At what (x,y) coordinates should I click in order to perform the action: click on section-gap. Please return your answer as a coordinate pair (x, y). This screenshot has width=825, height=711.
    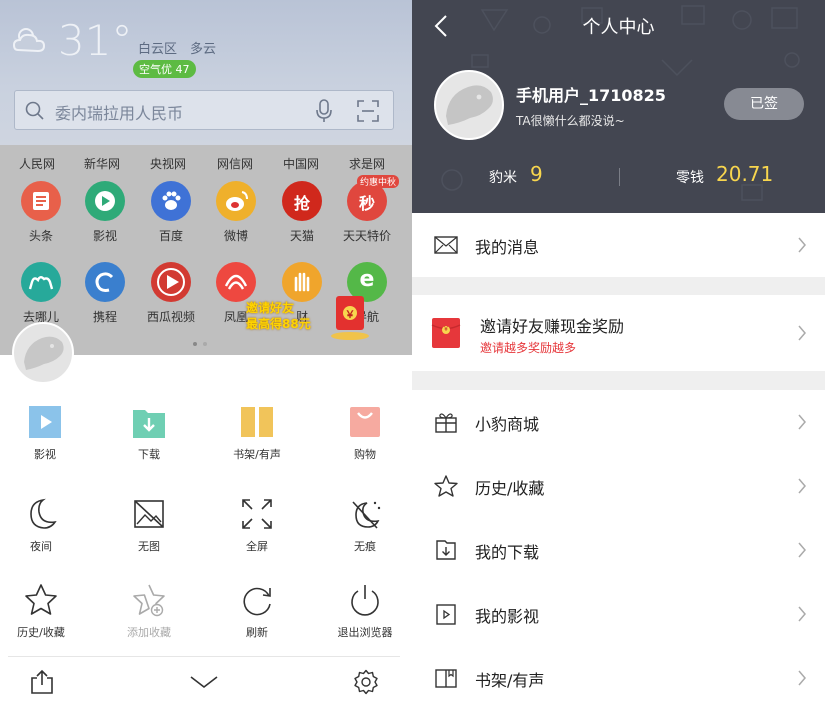
    Looking at the image, I should click on (618, 286).